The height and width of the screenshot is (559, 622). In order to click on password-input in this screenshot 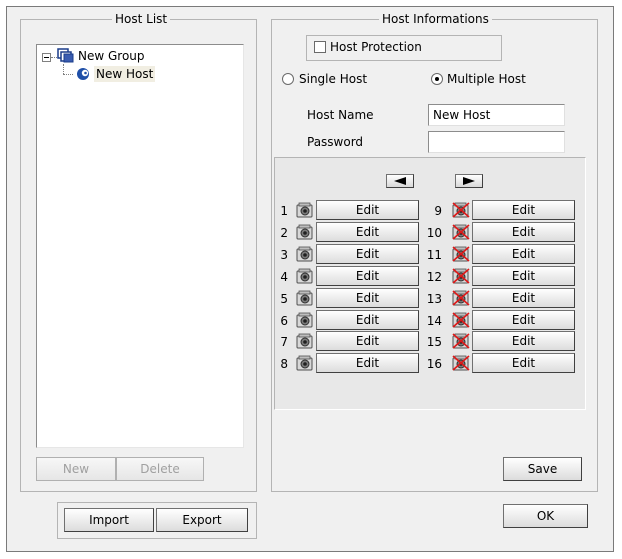, I will do `click(496, 142)`.